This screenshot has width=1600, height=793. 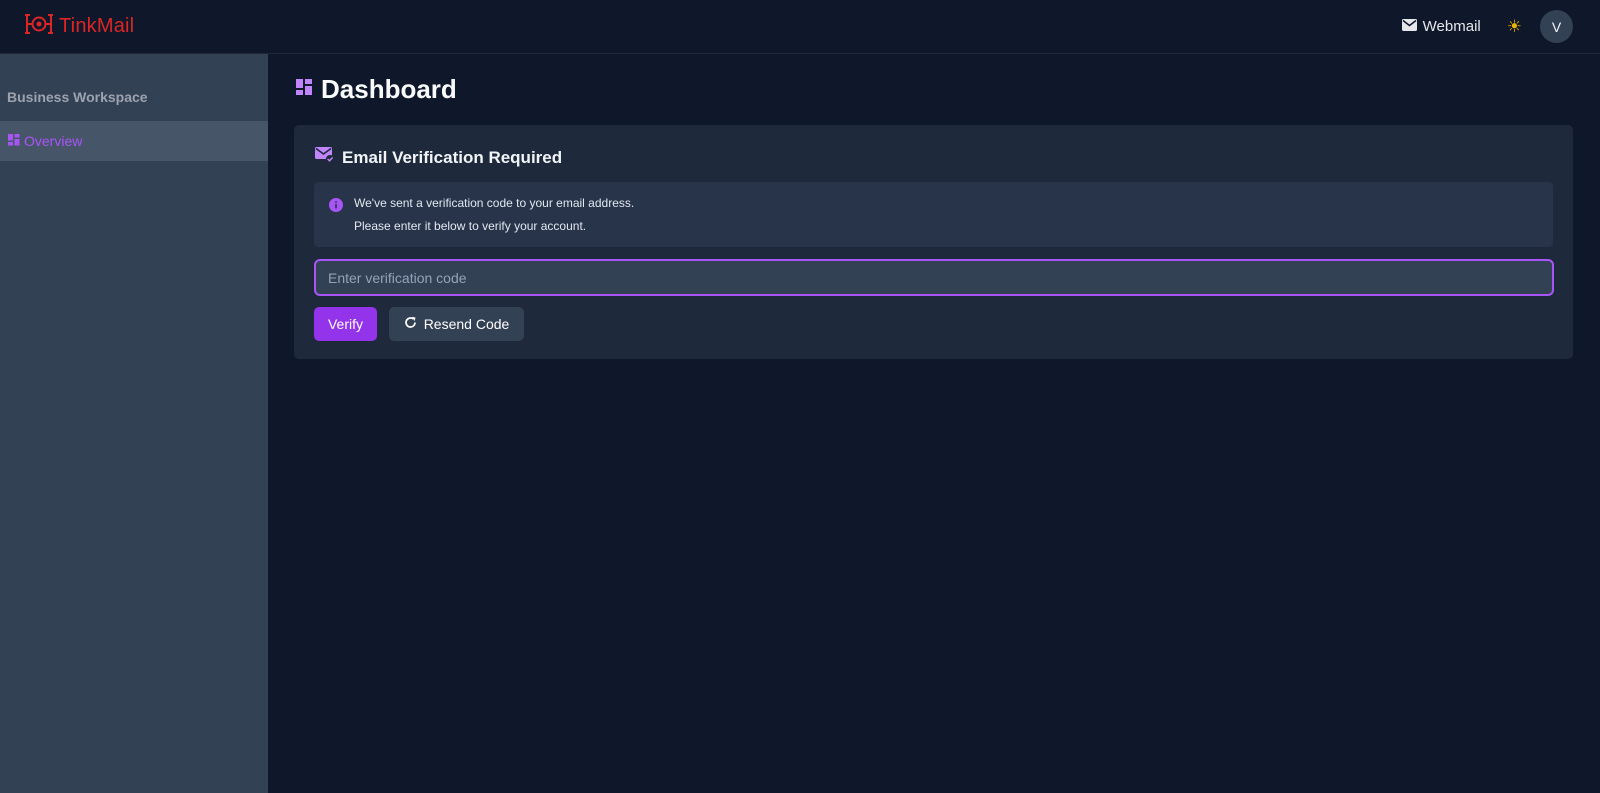 What do you see at coordinates (410, 324) in the screenshot?
I see `refresh-icon` at bounding box center [410, 324].